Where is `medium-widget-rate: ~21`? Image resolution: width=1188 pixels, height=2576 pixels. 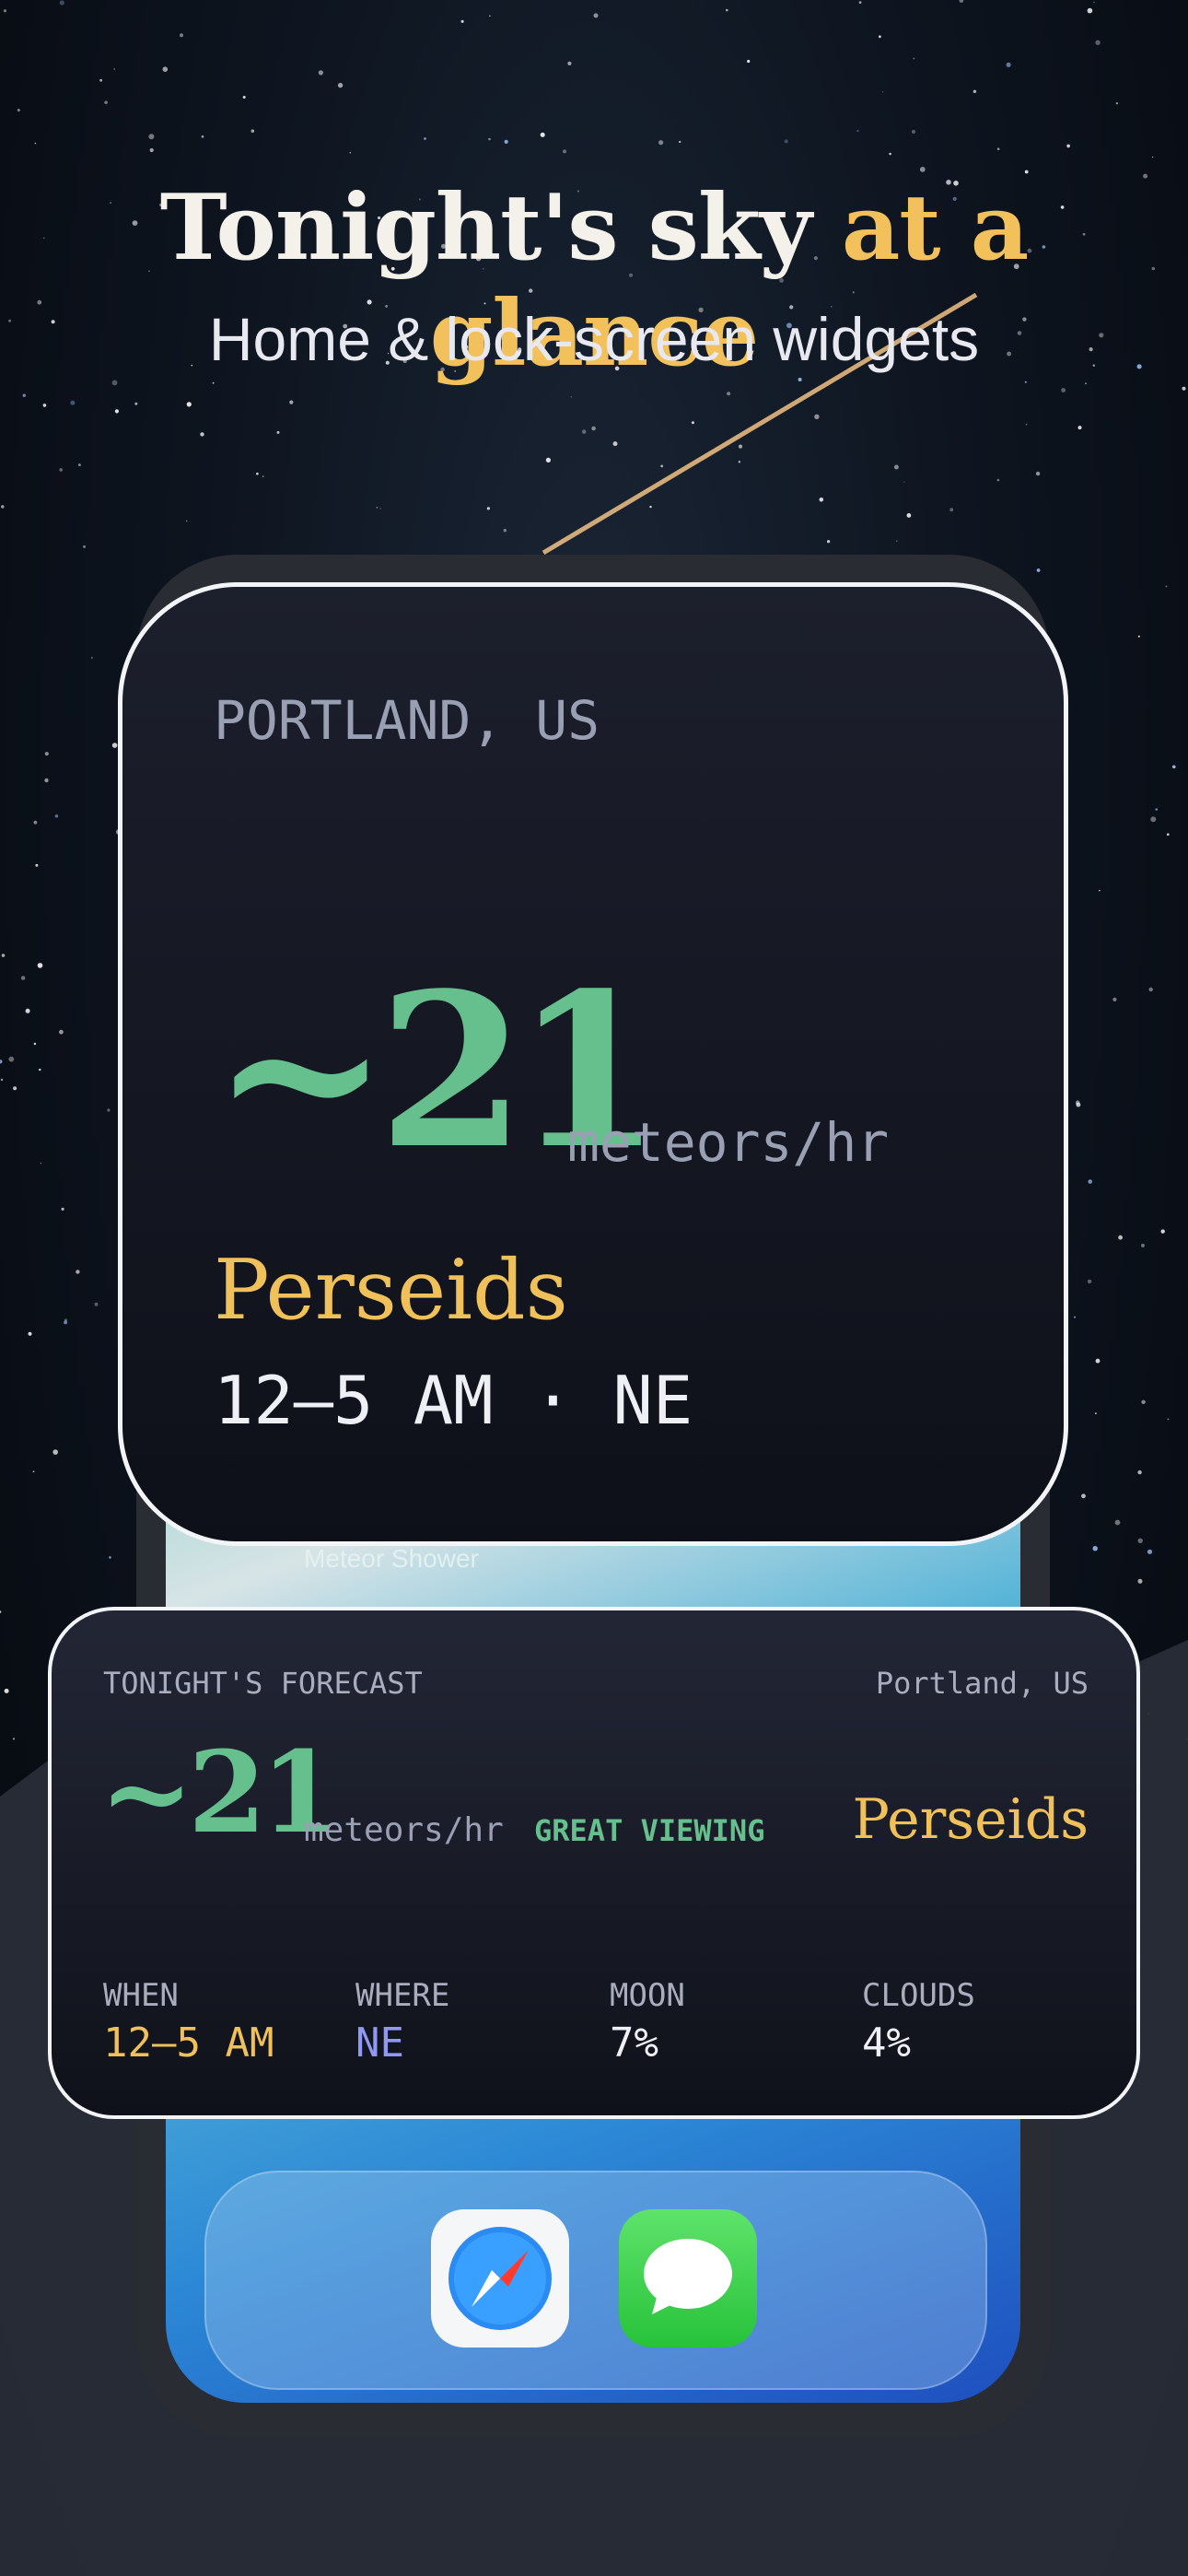 medium-widget-rate: ~21 is located at coordinates (219, 1792).